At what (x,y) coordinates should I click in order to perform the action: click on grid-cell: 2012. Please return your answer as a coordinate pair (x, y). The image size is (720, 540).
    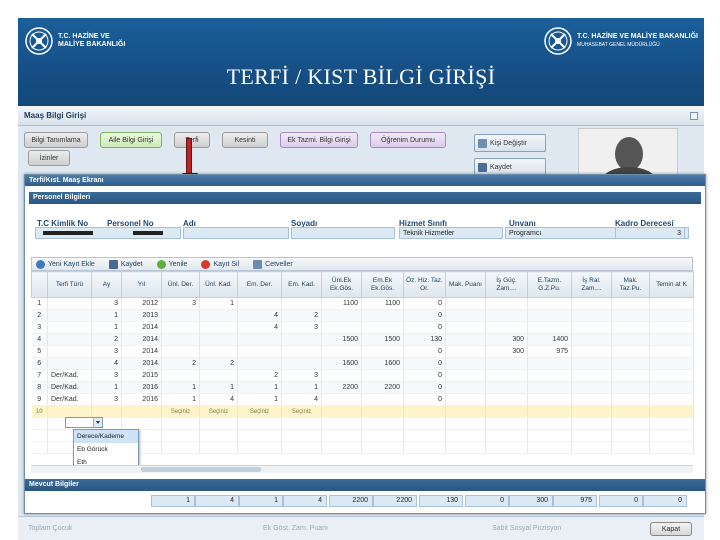
    Looking at the image, I should click on (141, 303).